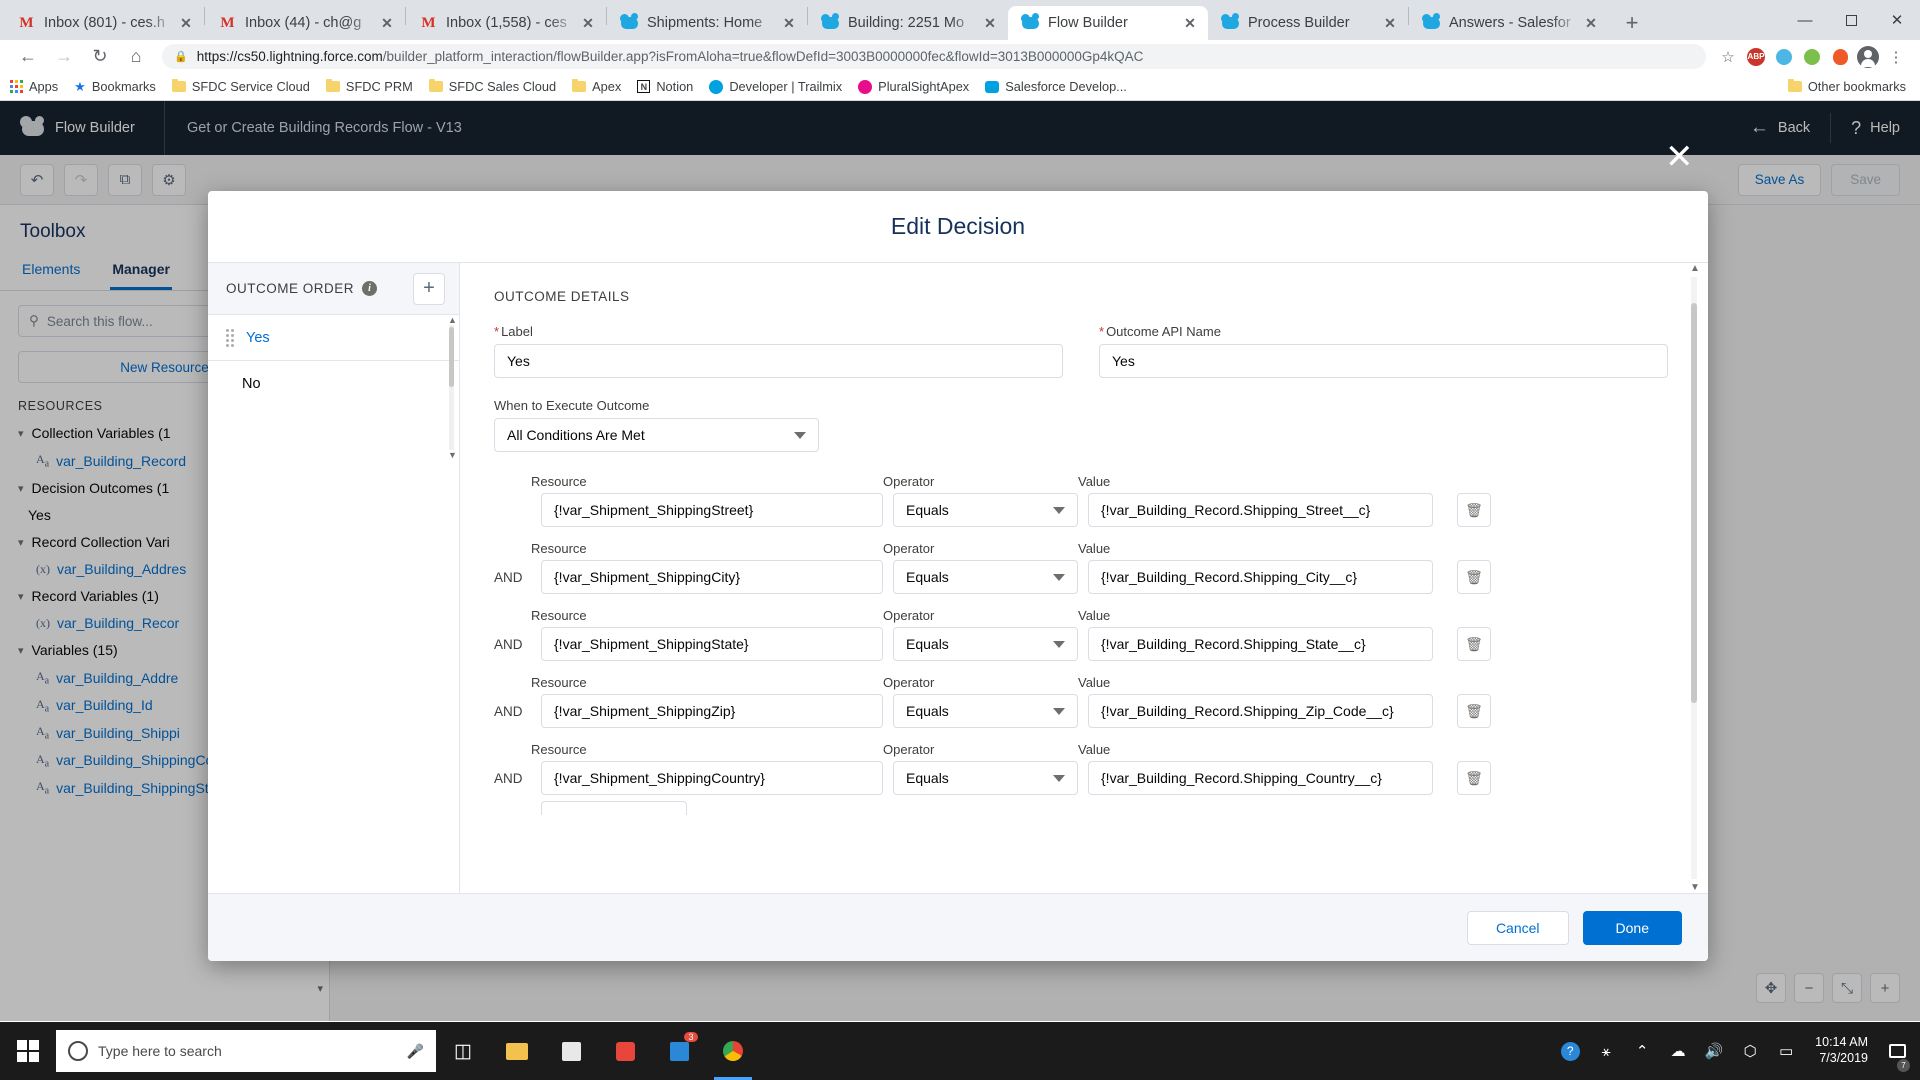 The image size is (1920, 1080). I want to click on browser-tab: M Inbox (801) - ces.h ✕, so click(104, 23).